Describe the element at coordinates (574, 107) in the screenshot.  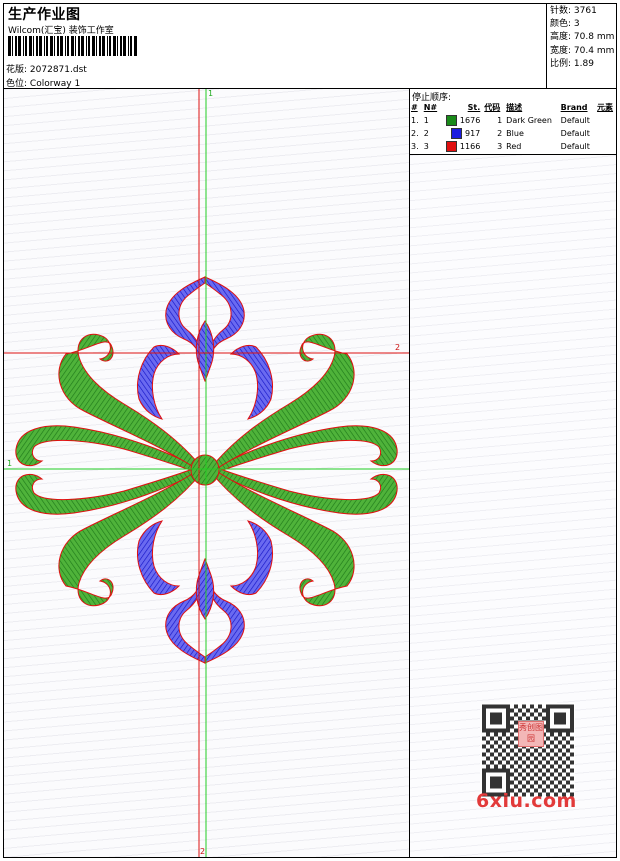
I see `col-brand: Brand` at that location.